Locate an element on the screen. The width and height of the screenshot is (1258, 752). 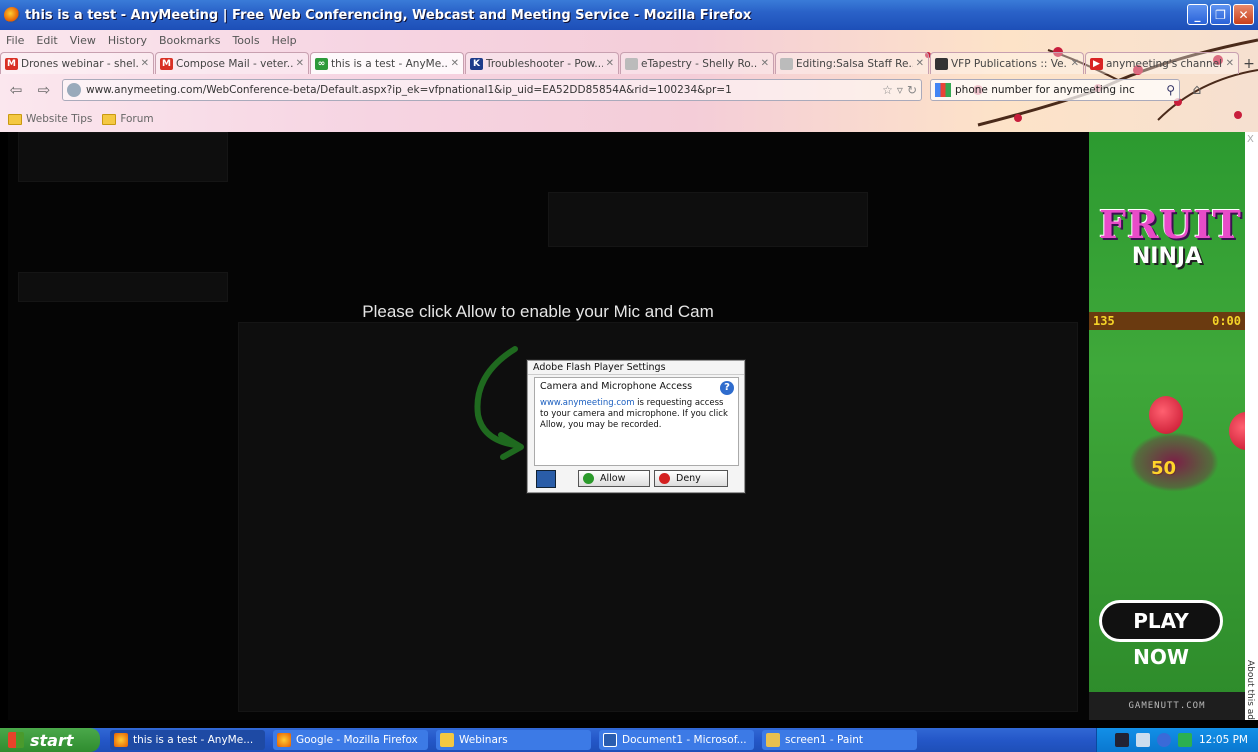
folder-icon is located at coordinates (447, 740).